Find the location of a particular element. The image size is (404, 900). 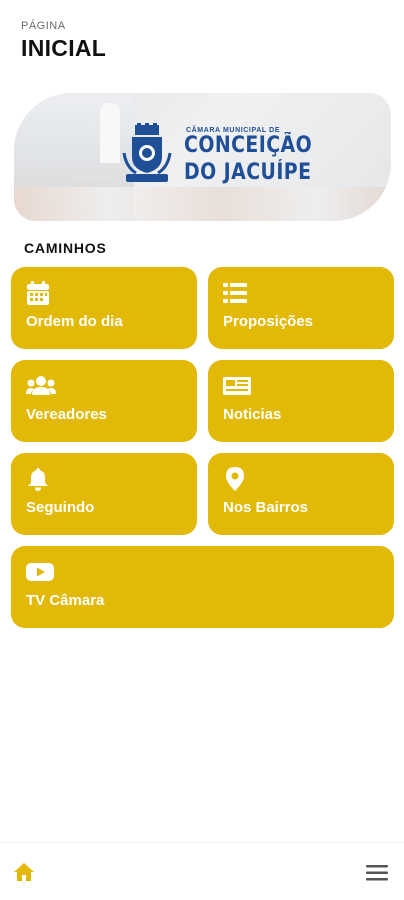

tile-seguindo: Seguindo is located at coordinates (104, 494).